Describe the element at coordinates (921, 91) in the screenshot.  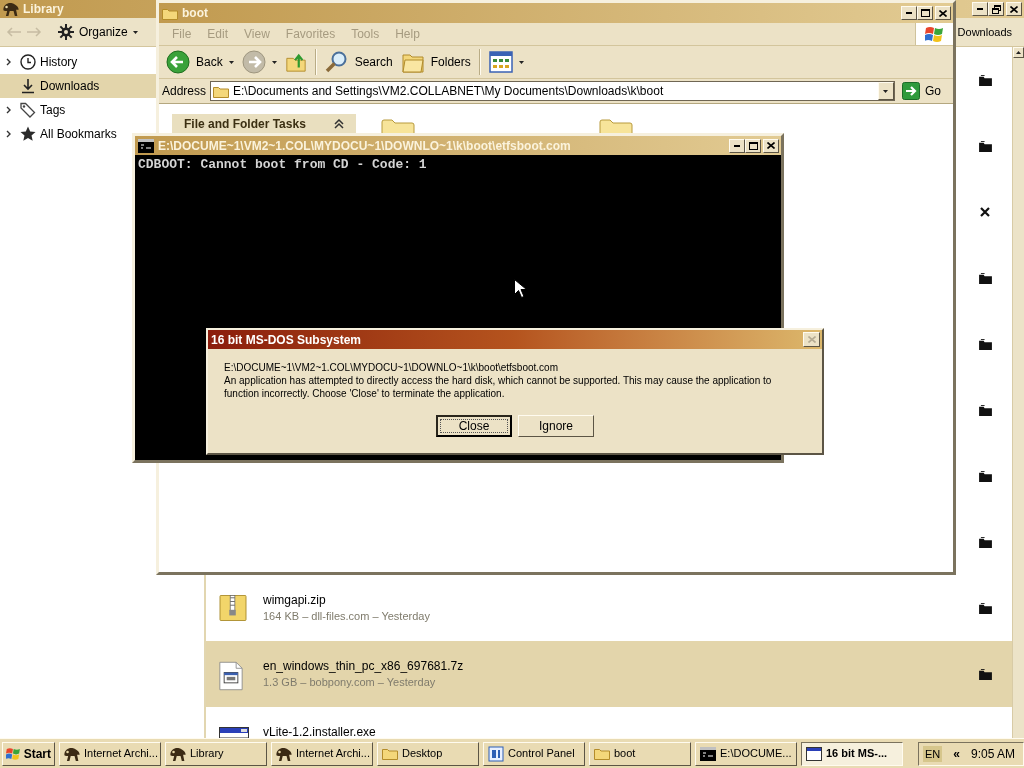
I see `go-button: Go` at that location.